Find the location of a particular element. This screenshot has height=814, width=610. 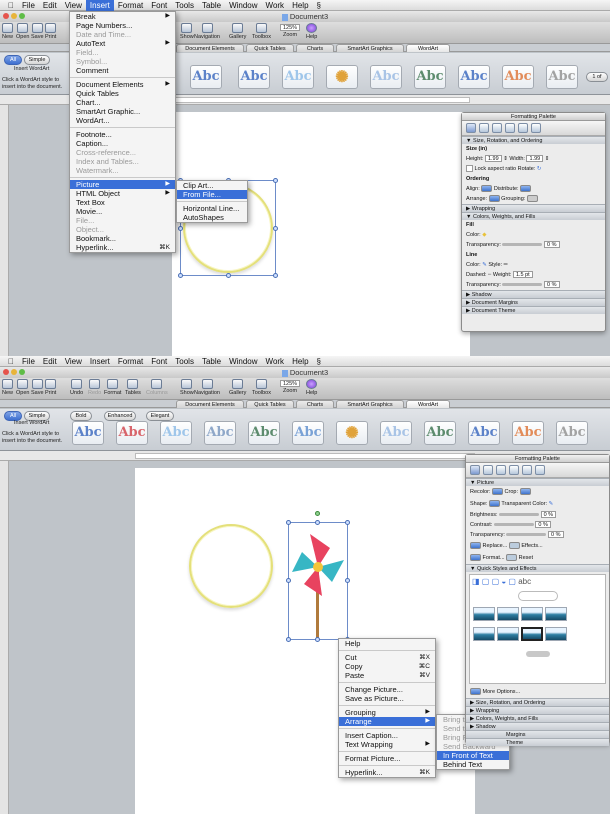

context-menu-item: Arrange ▶ is located at coordinates (387, 721).